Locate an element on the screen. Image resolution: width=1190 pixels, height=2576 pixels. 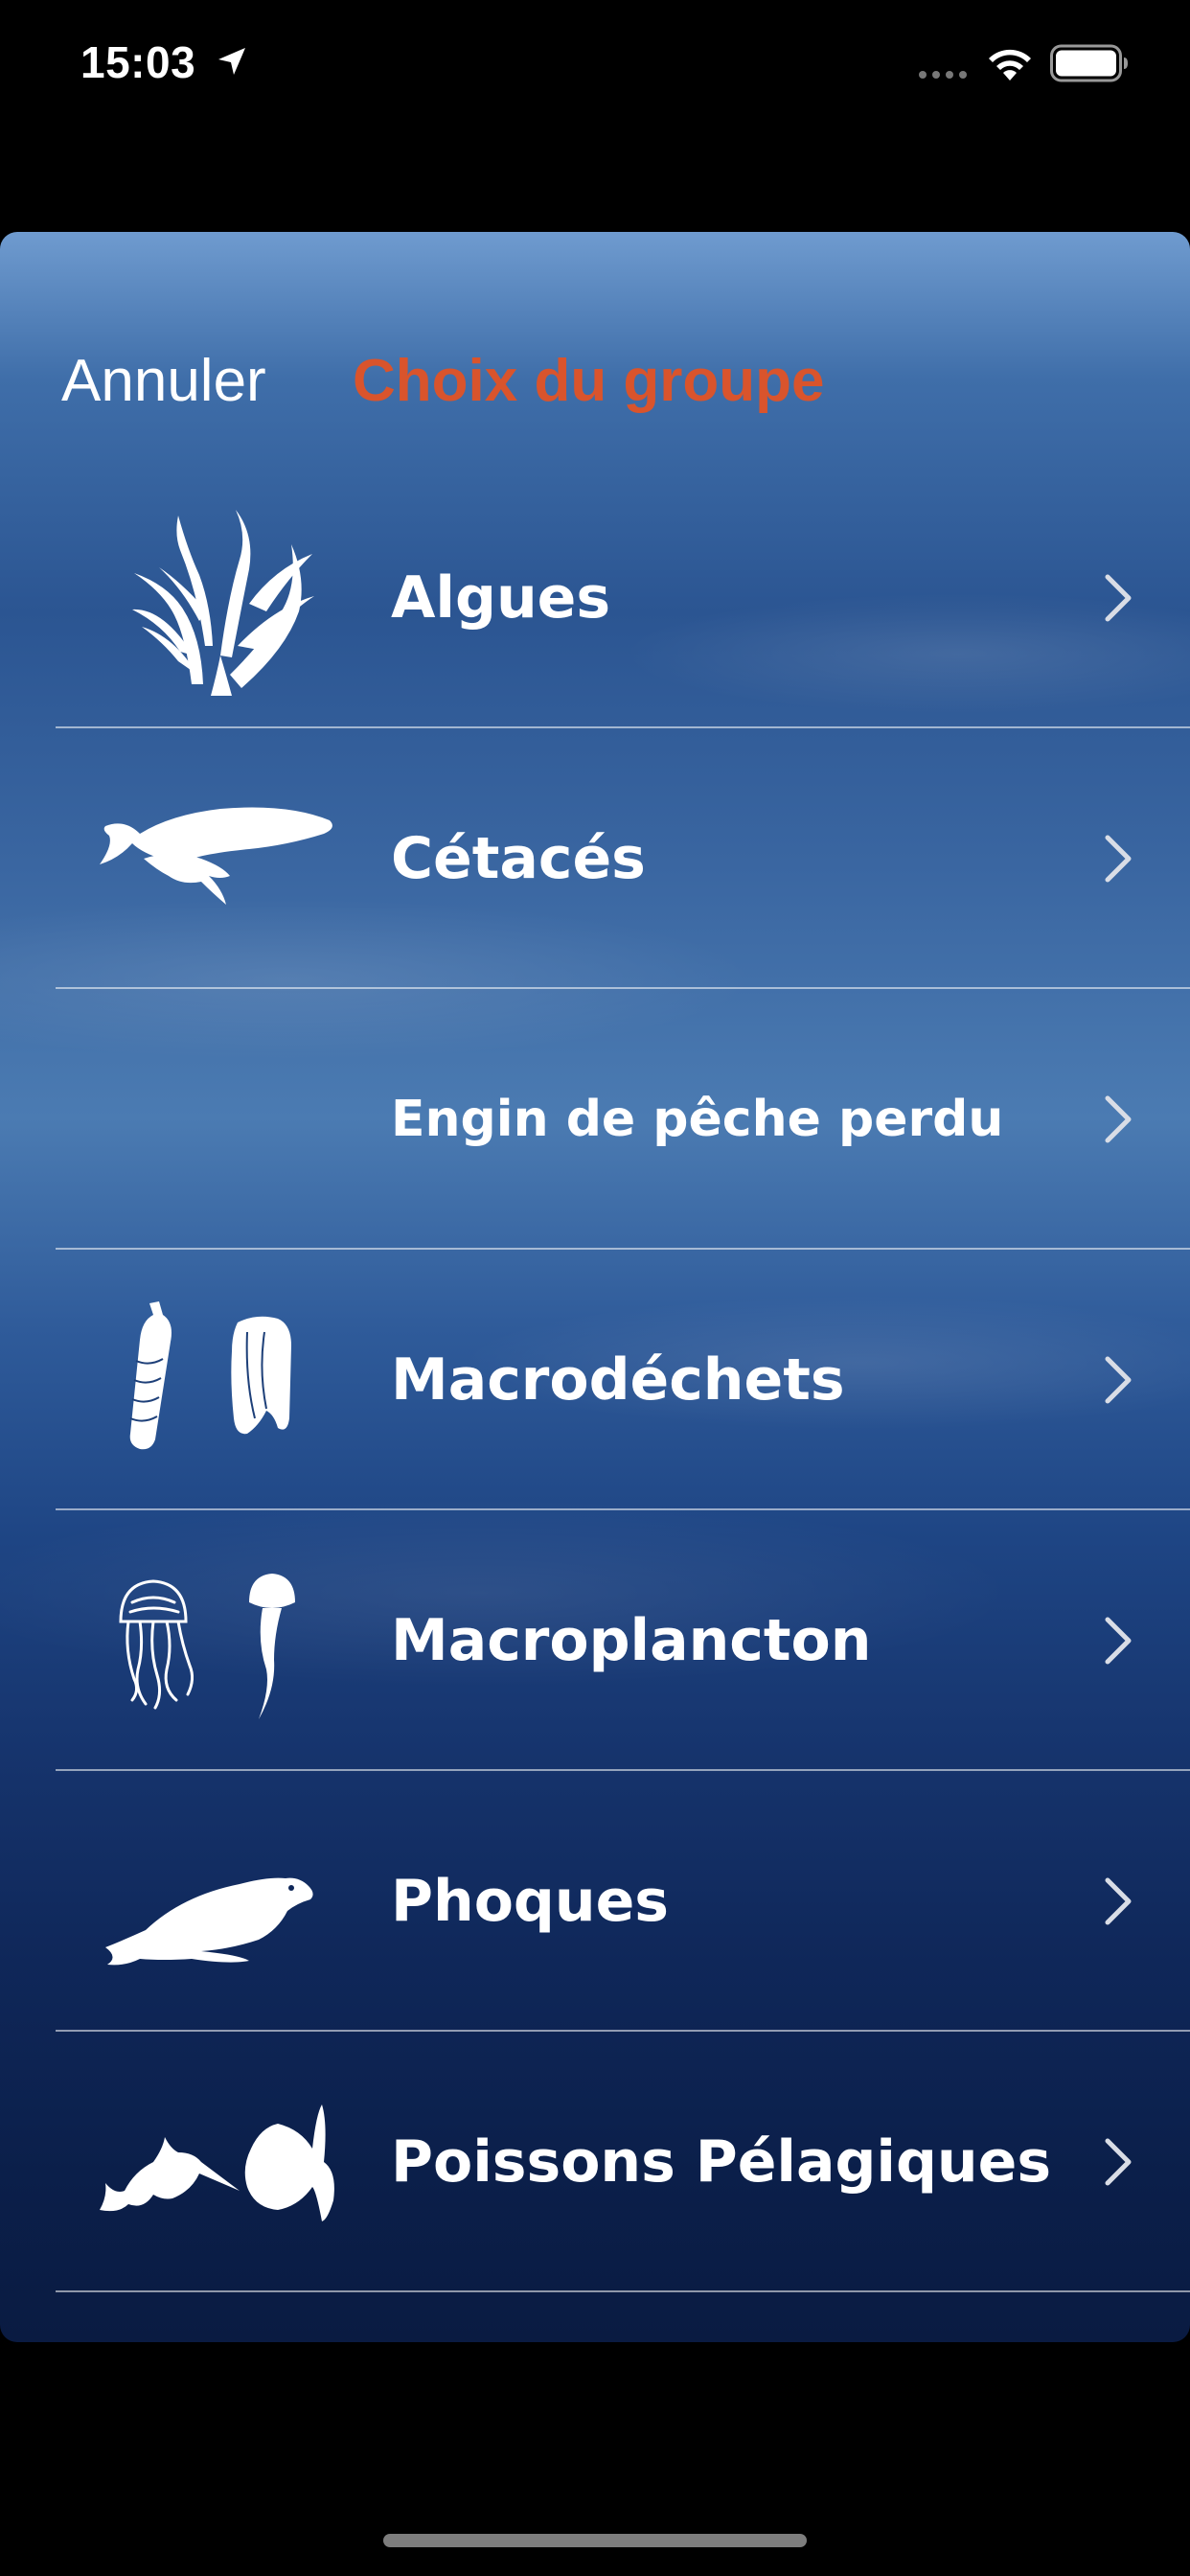
status-bar: 15:03 is located at coordinates (595, 67).